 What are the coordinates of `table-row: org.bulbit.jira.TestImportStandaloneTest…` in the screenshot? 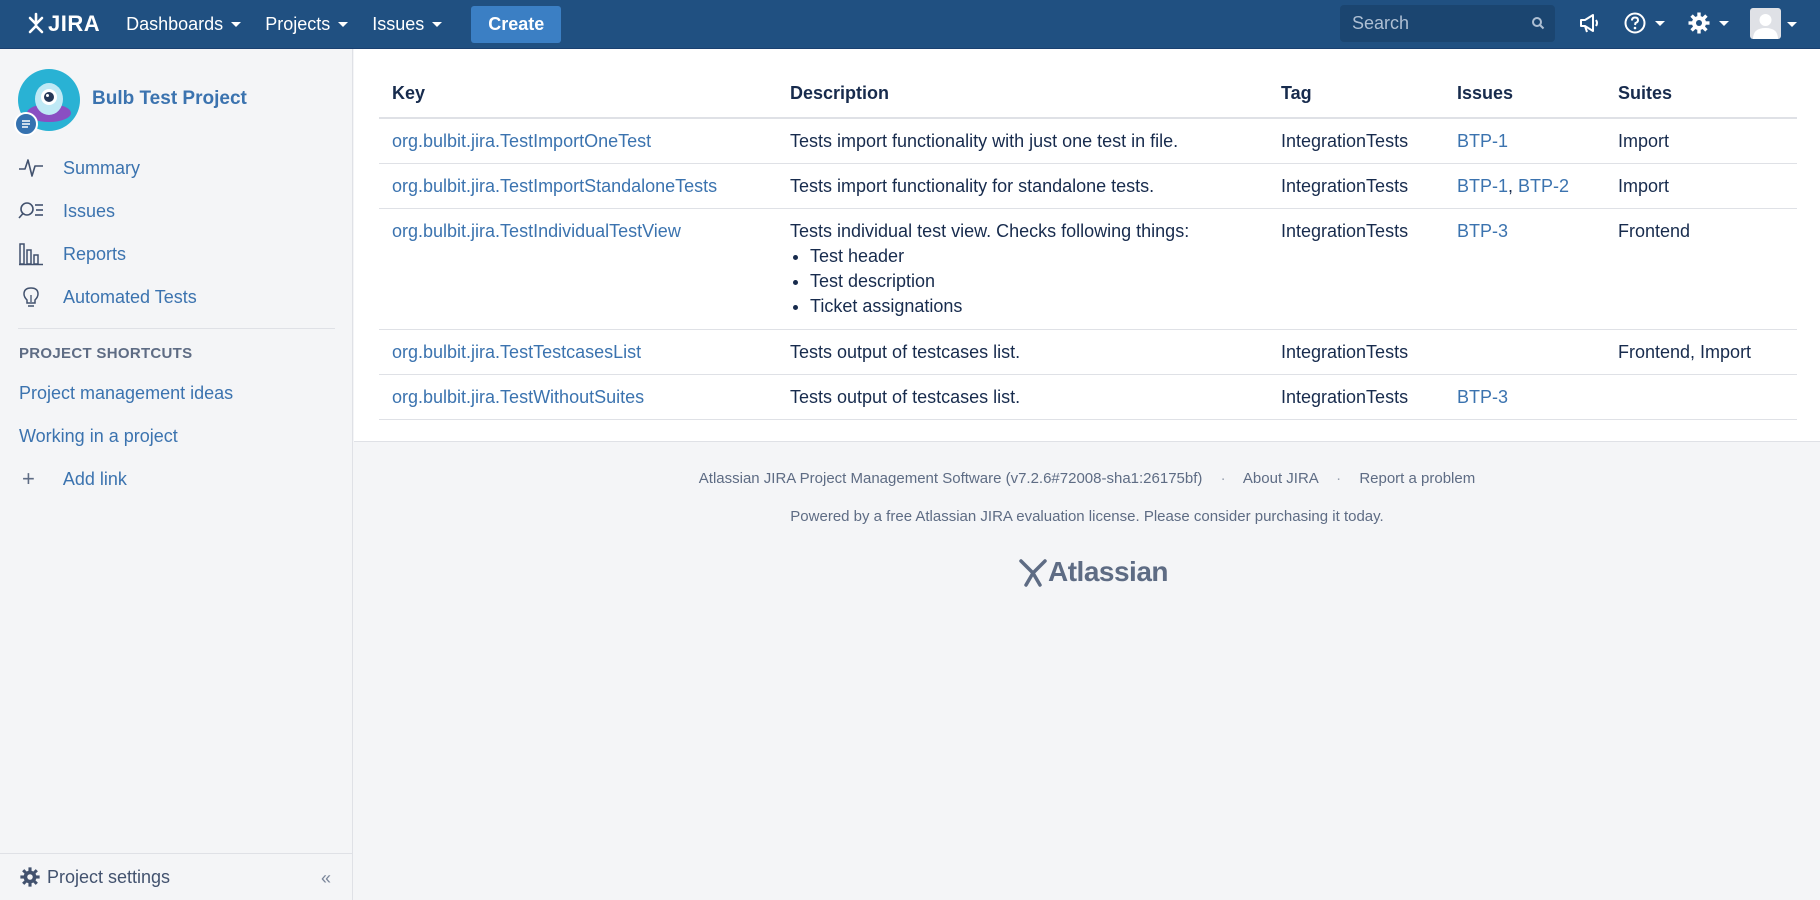 It's located at (1088, 186).